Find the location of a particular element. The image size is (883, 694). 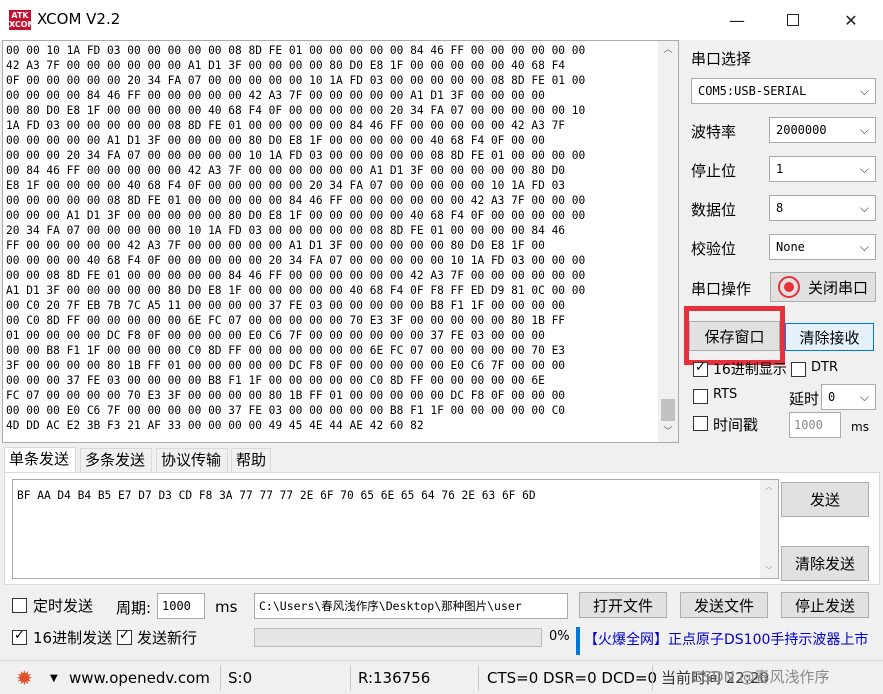

site-link: www.openedv.com is located at coordinates (139, 678).